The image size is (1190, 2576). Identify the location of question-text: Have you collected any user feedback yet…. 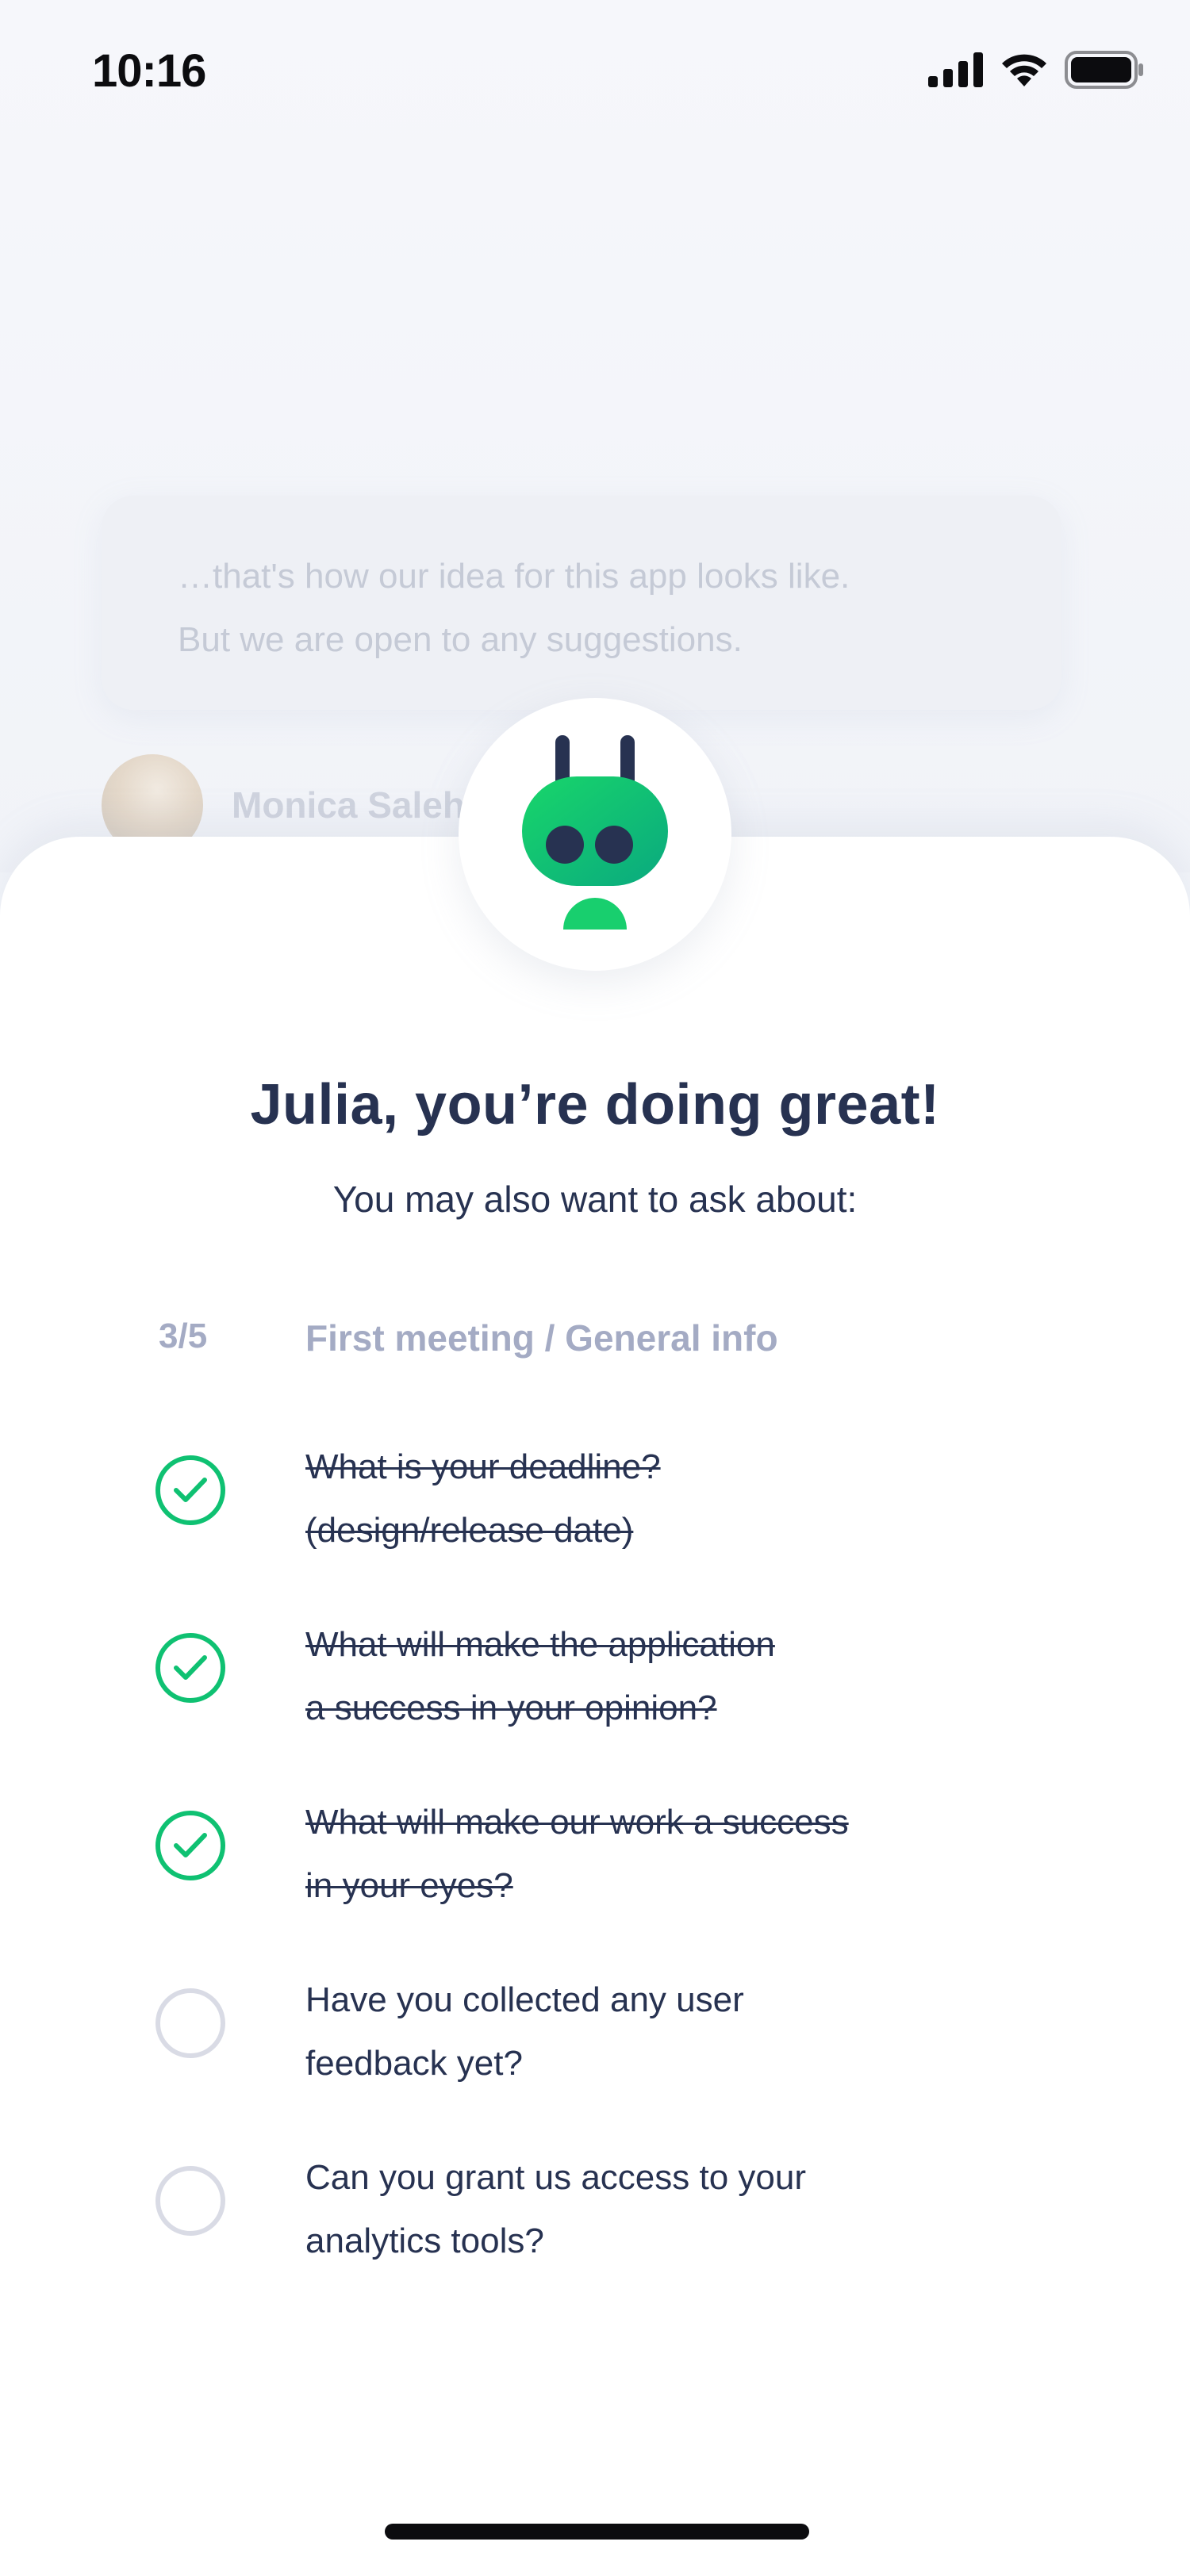
(662, 2032).